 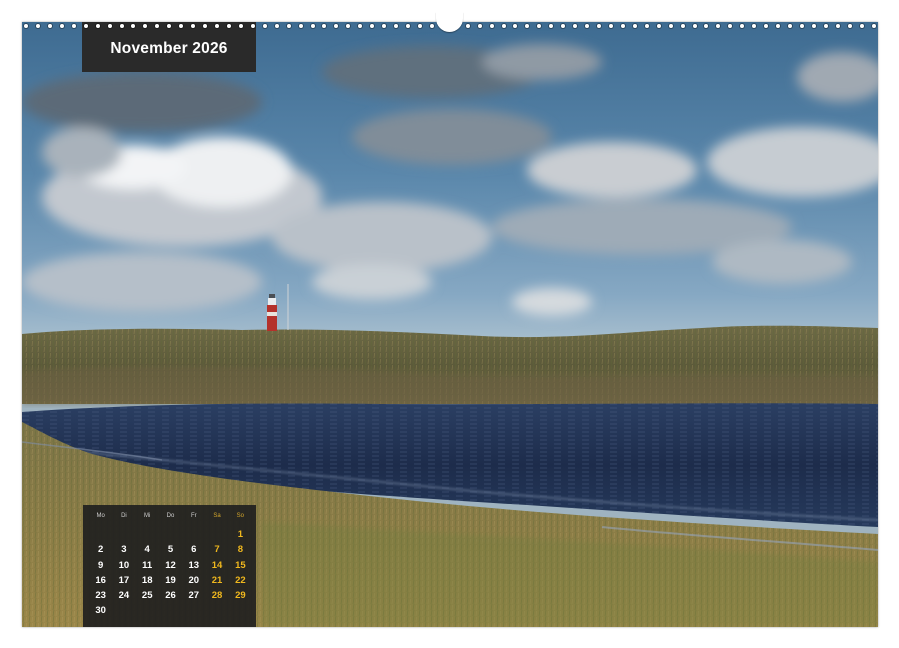 I want to click on day-cell: 11, so click(x=147, y=565).